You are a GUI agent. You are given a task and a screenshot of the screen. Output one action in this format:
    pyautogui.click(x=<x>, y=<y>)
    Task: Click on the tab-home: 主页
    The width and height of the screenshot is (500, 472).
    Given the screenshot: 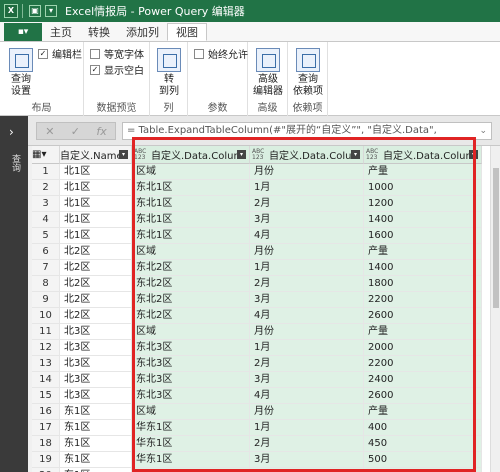 What is the action you would take?
    pyautogui.click(x=61, y=32)
    